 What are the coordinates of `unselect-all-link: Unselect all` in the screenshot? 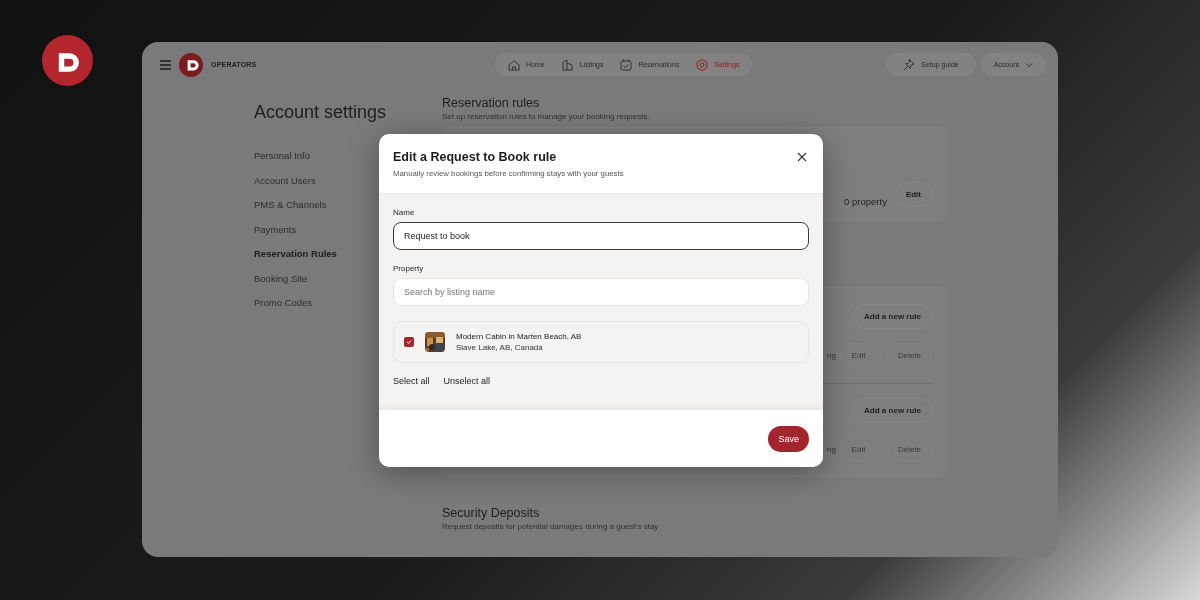 It's located at (467, 381).